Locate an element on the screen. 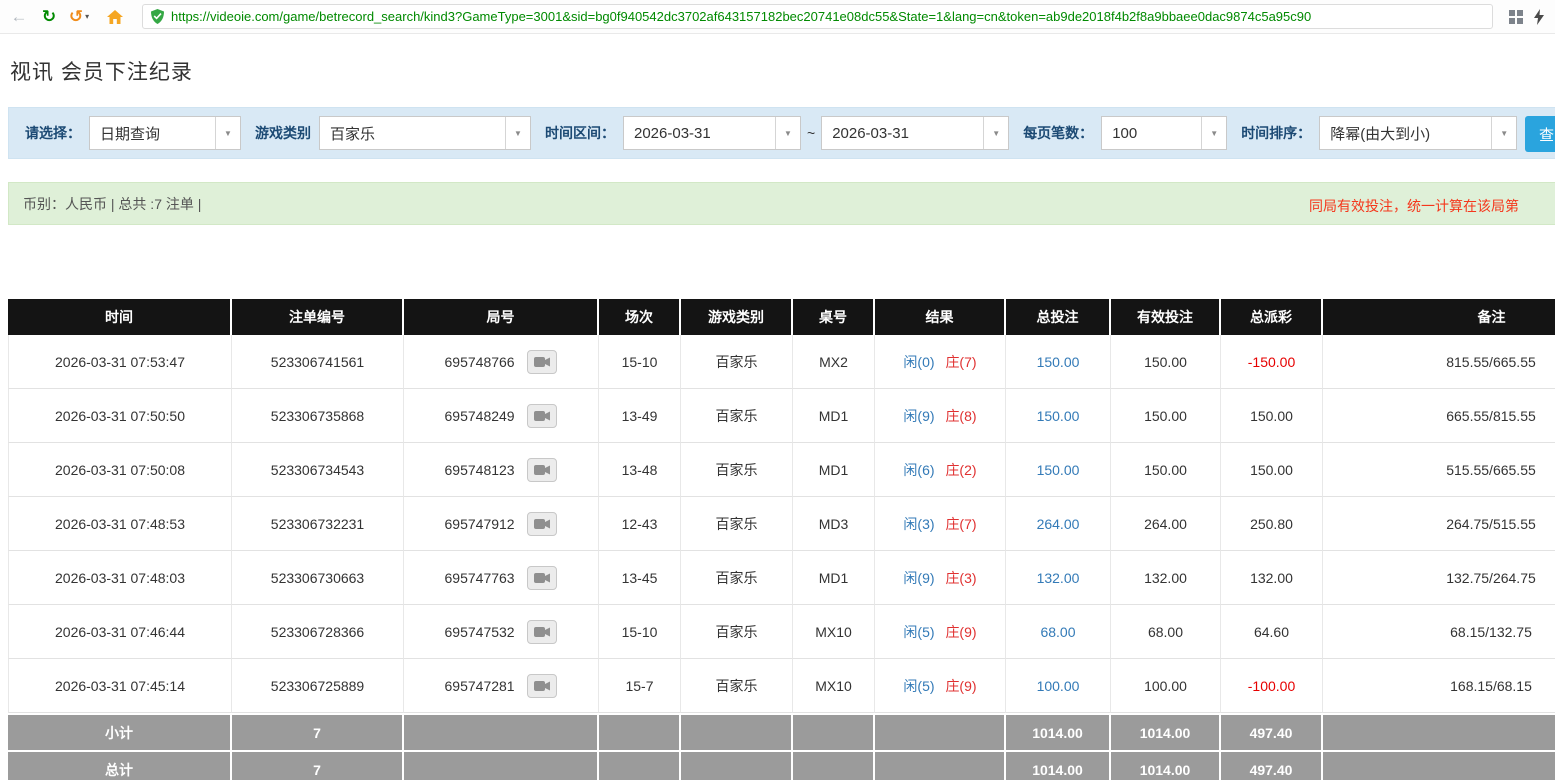 The height and width of the screenshot is (780, 1555). note: 515.55/665.55 is located at coordinates (1491, 469).